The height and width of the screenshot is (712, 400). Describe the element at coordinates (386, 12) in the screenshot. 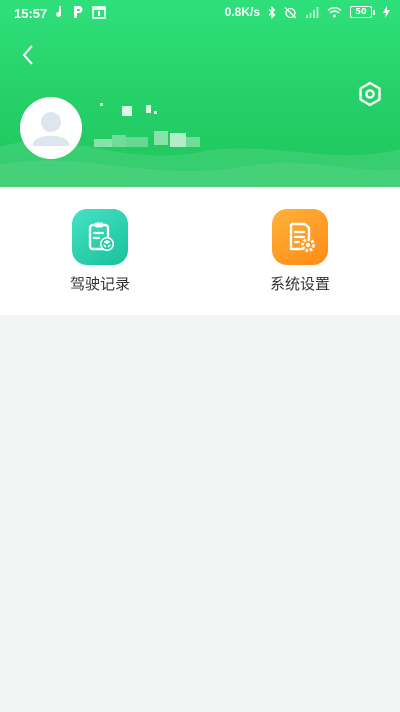

I see `charging-icon` at that location.